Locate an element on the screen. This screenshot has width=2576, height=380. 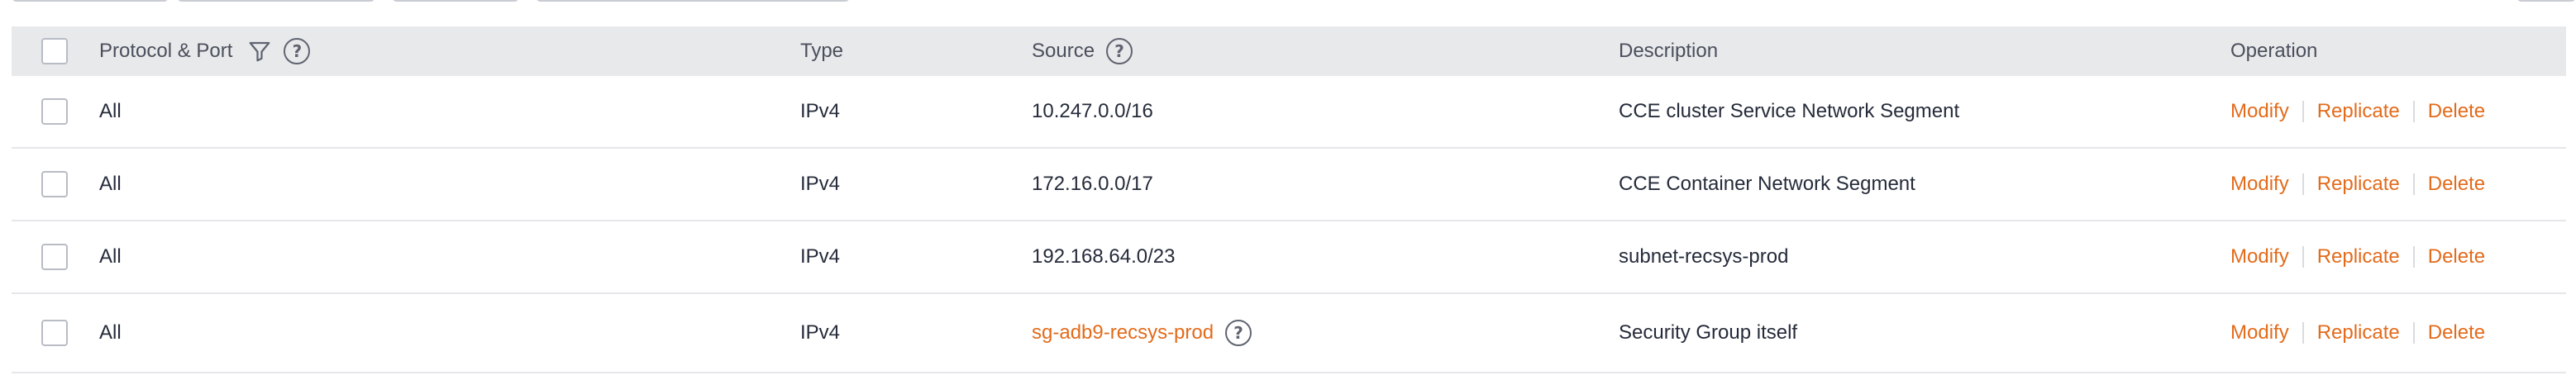
toolbar-settings-stub is located at coordinates (2546, 1).